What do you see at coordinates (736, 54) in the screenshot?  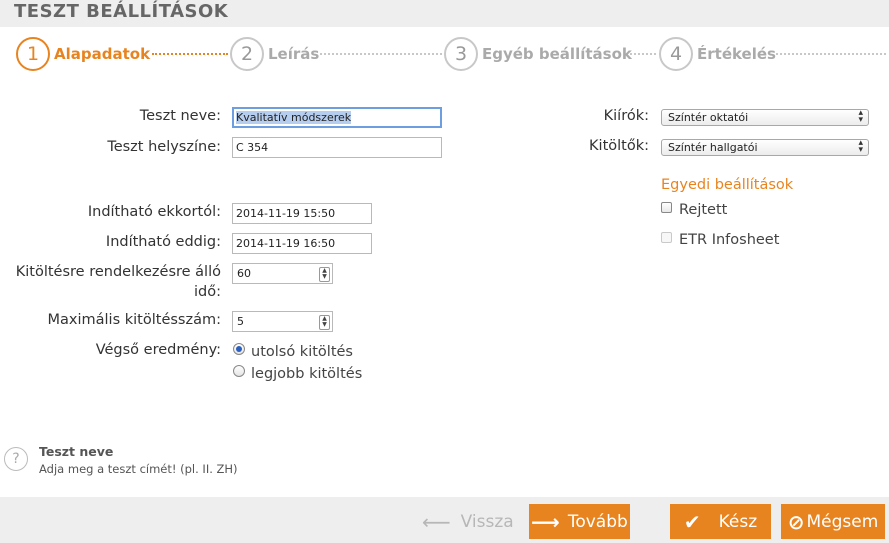 I see `step-label: Értékelés` at bounding box center [736, 54].